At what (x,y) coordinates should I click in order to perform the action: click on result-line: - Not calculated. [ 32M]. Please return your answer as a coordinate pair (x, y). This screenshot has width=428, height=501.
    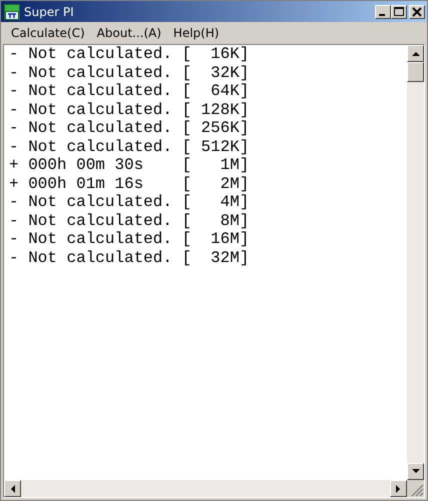
    Looking at the image, I should click on (129, 257).